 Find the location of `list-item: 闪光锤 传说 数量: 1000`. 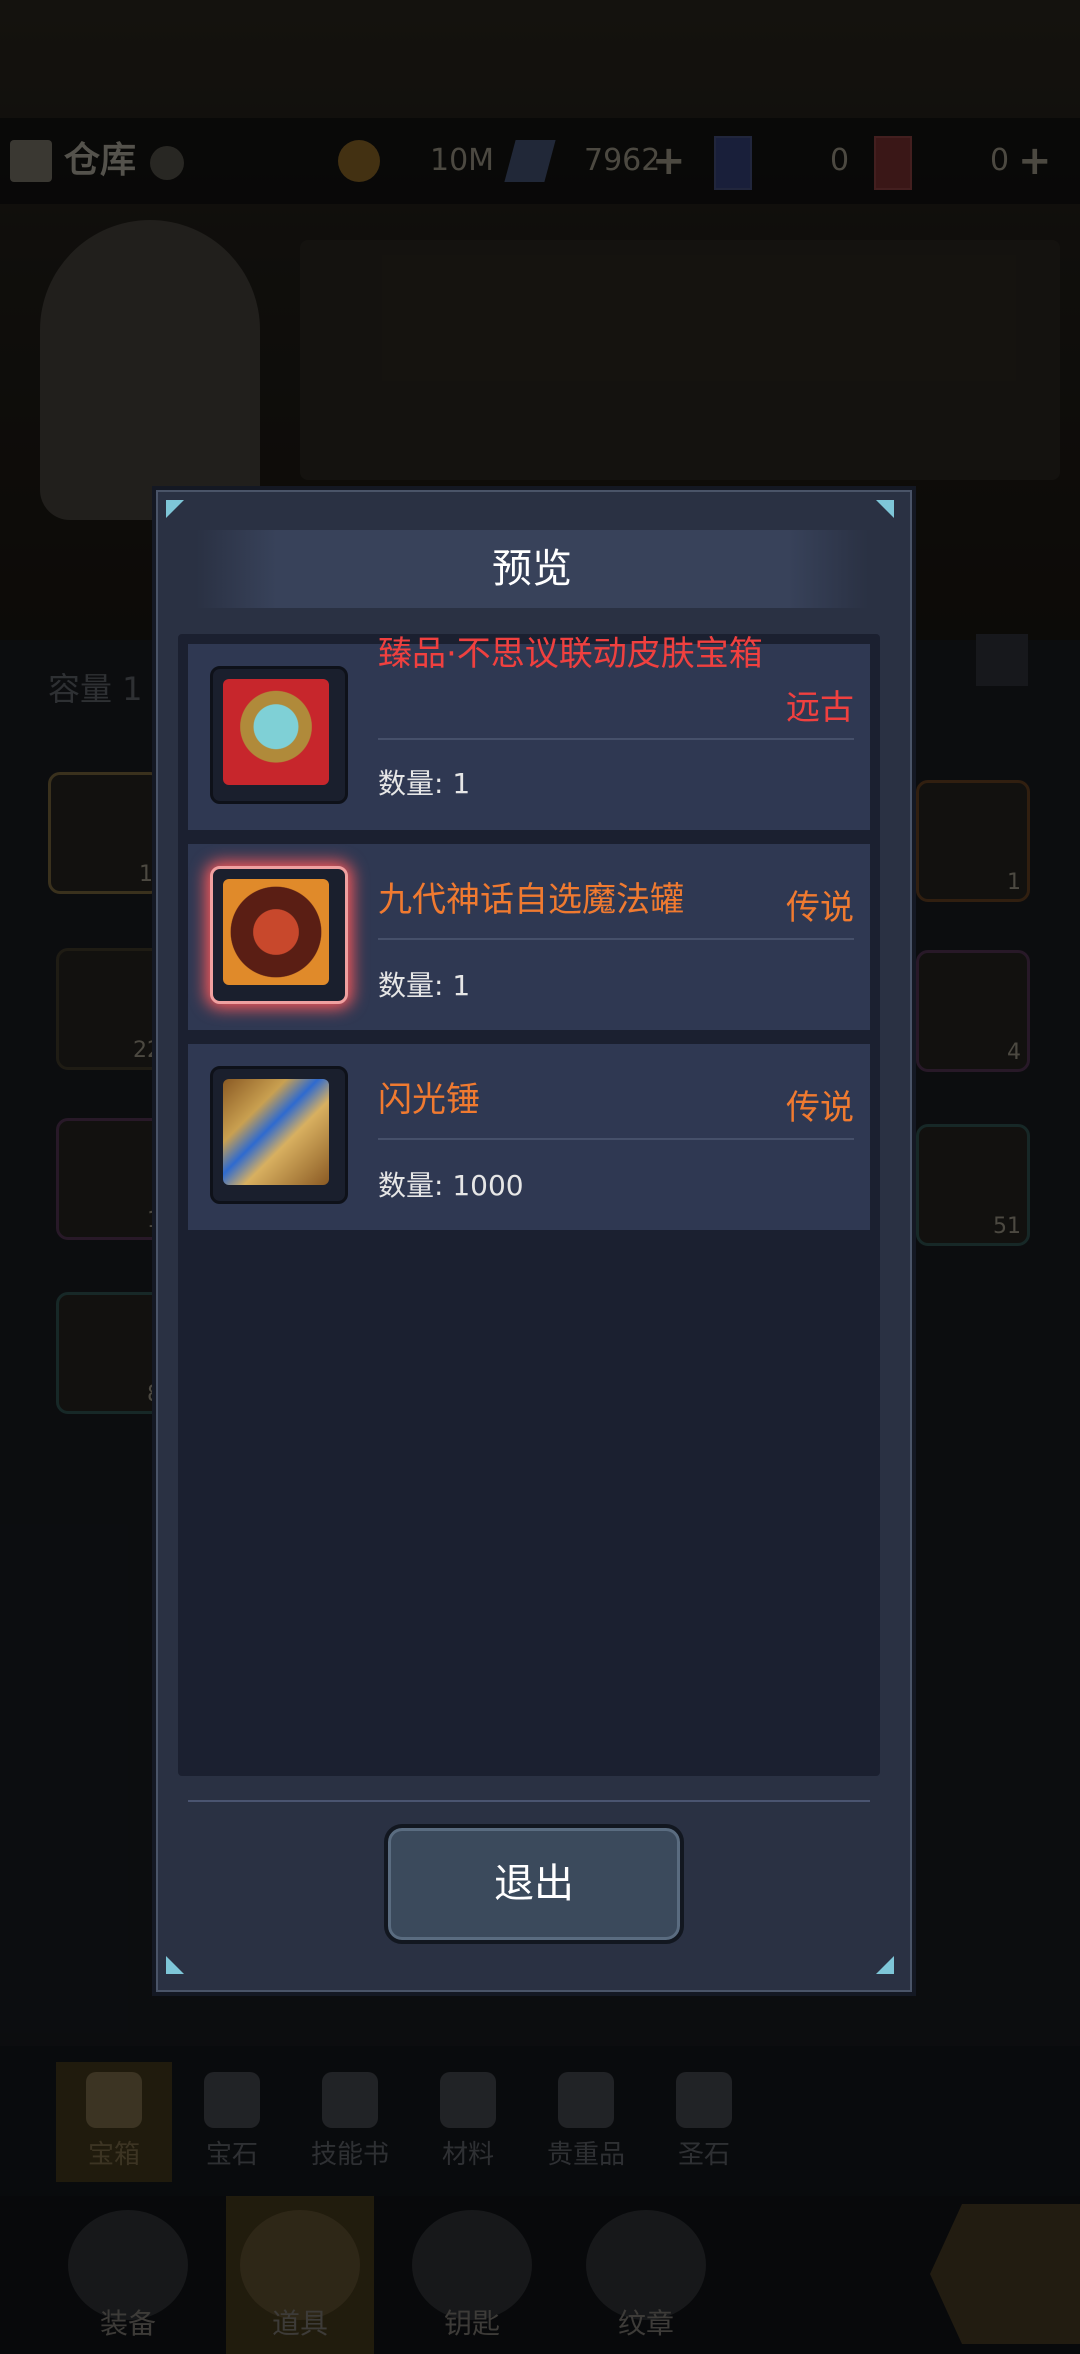

list-item: 闪光锤 传说 数量: 1000 is located at coordinates (529, 1137).